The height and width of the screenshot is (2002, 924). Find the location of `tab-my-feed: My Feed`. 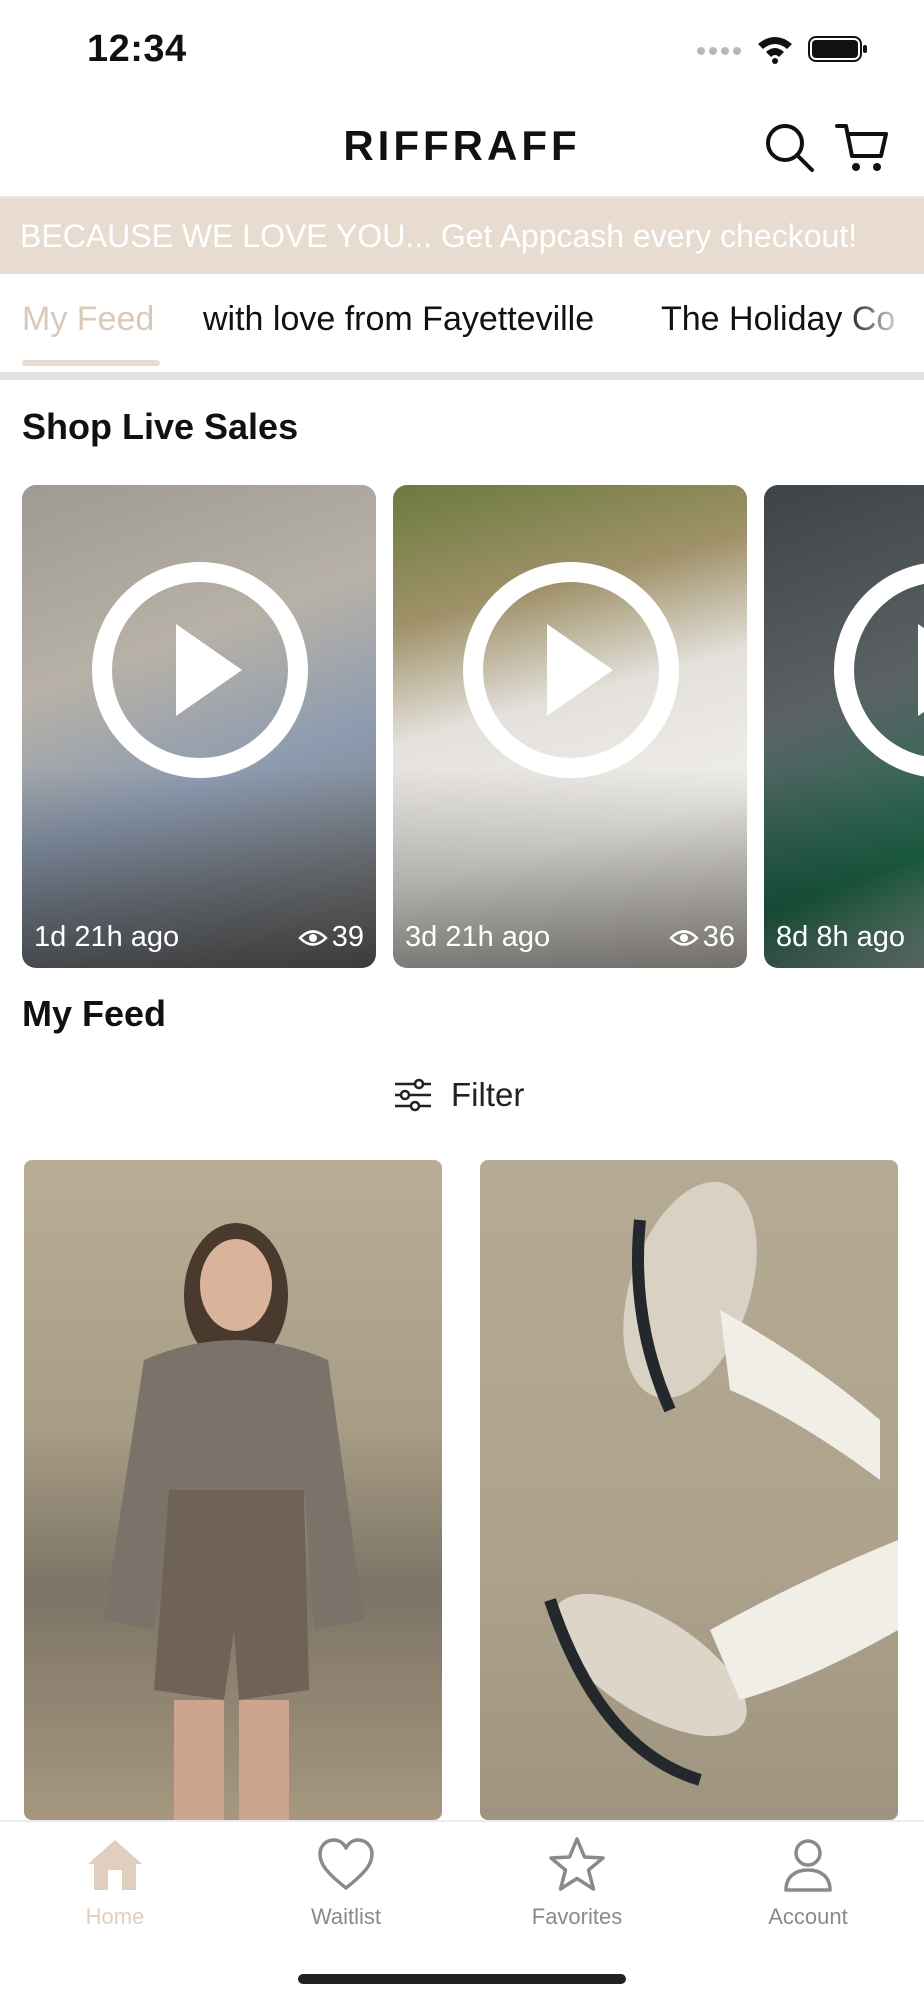

tab-my-feed: My Feed is located at coordinates (88, 319).